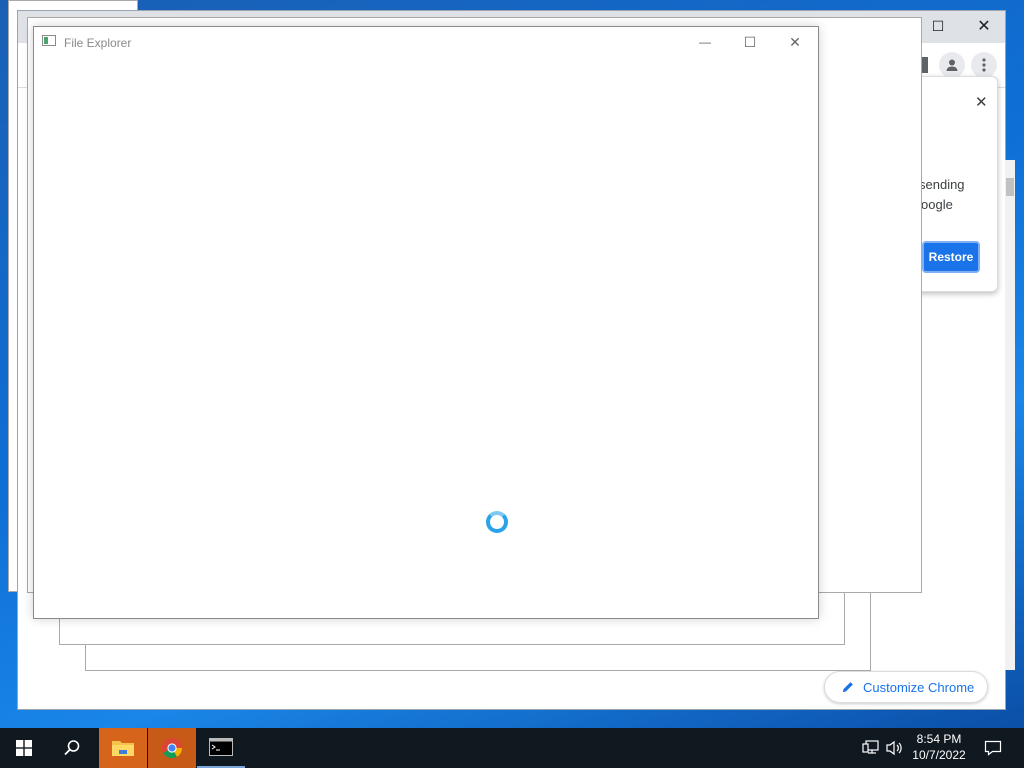 Image resolution: width=1024 pixels, height=768 pixels. Describe the element at coordinates (937, 204) in the screenshot. I see `bubble-text-line2: oogle` at that location.